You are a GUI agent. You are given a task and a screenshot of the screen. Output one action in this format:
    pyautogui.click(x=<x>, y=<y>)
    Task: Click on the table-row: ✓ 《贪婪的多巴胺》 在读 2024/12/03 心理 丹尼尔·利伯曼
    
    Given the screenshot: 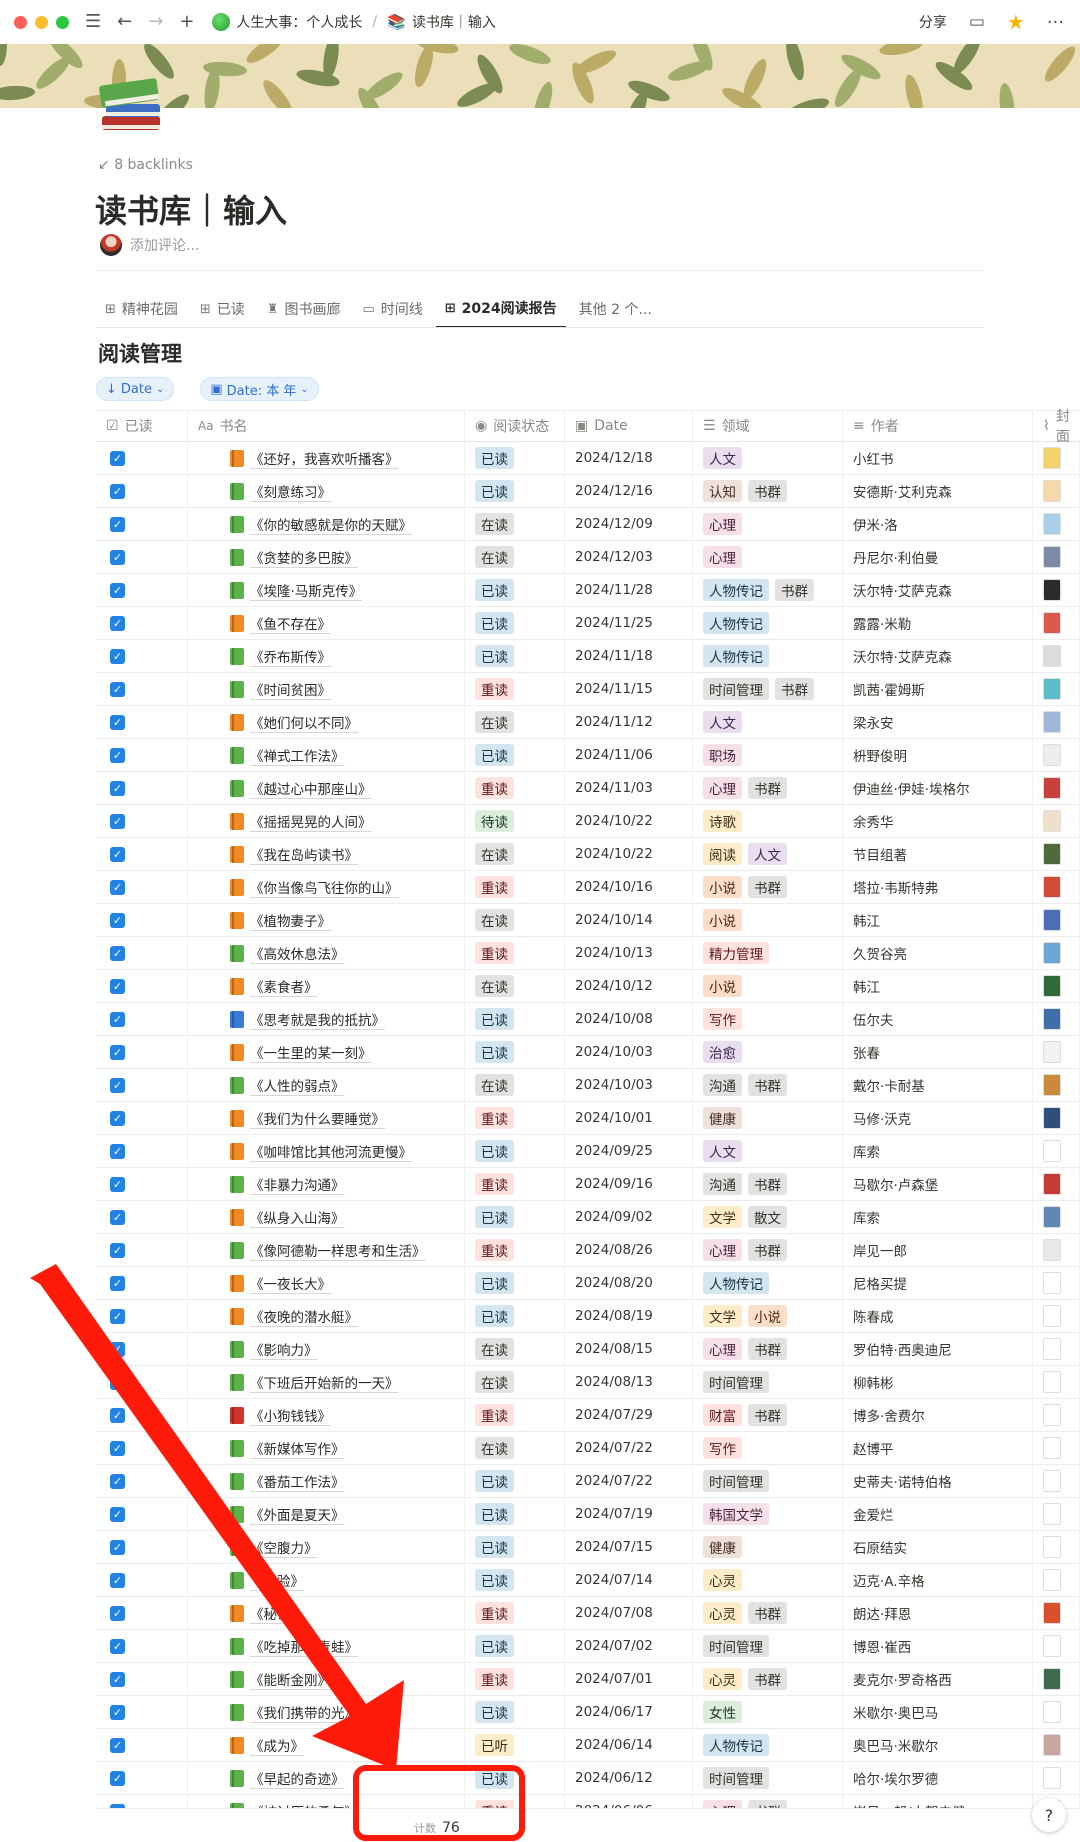 What is the action you would take?
    pyautogui.click(x=588, y=557)
    